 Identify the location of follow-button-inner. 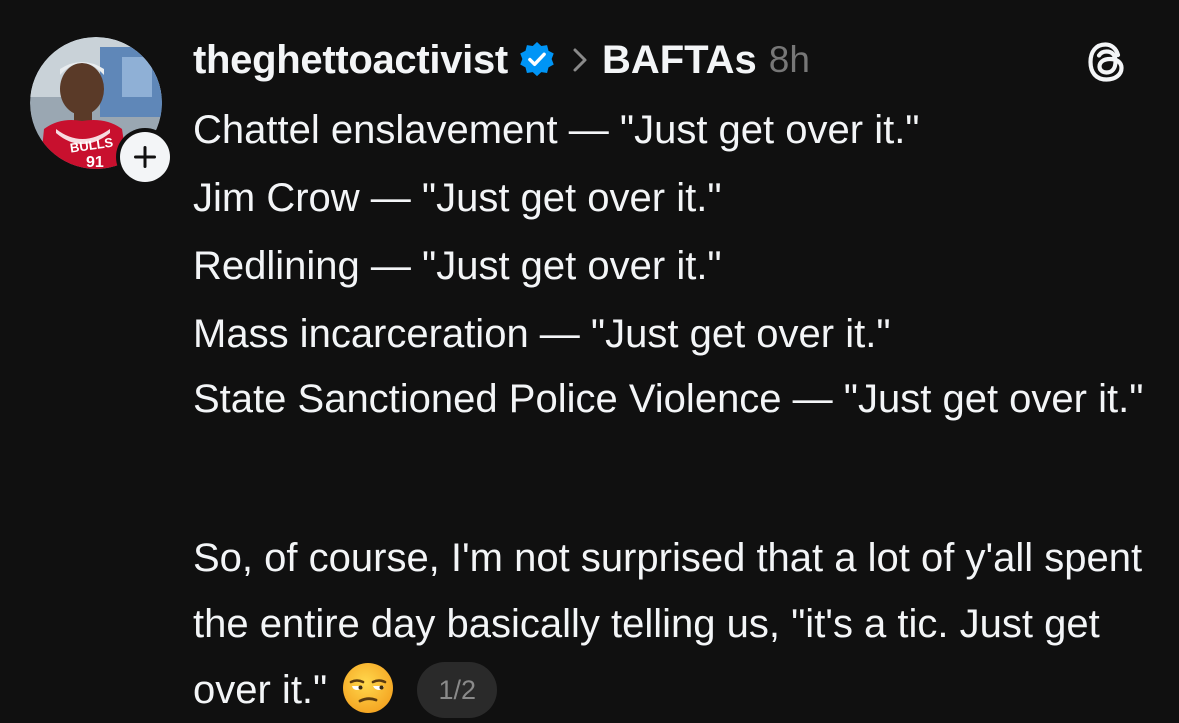
(145, 157).